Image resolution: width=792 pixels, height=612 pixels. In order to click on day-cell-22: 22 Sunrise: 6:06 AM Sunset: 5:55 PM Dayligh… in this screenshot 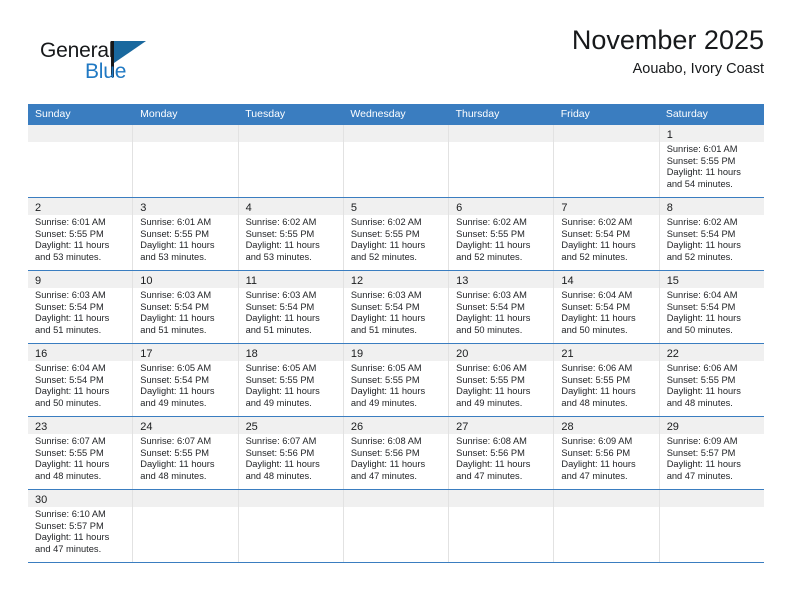, I will do `click(711, 380)`.